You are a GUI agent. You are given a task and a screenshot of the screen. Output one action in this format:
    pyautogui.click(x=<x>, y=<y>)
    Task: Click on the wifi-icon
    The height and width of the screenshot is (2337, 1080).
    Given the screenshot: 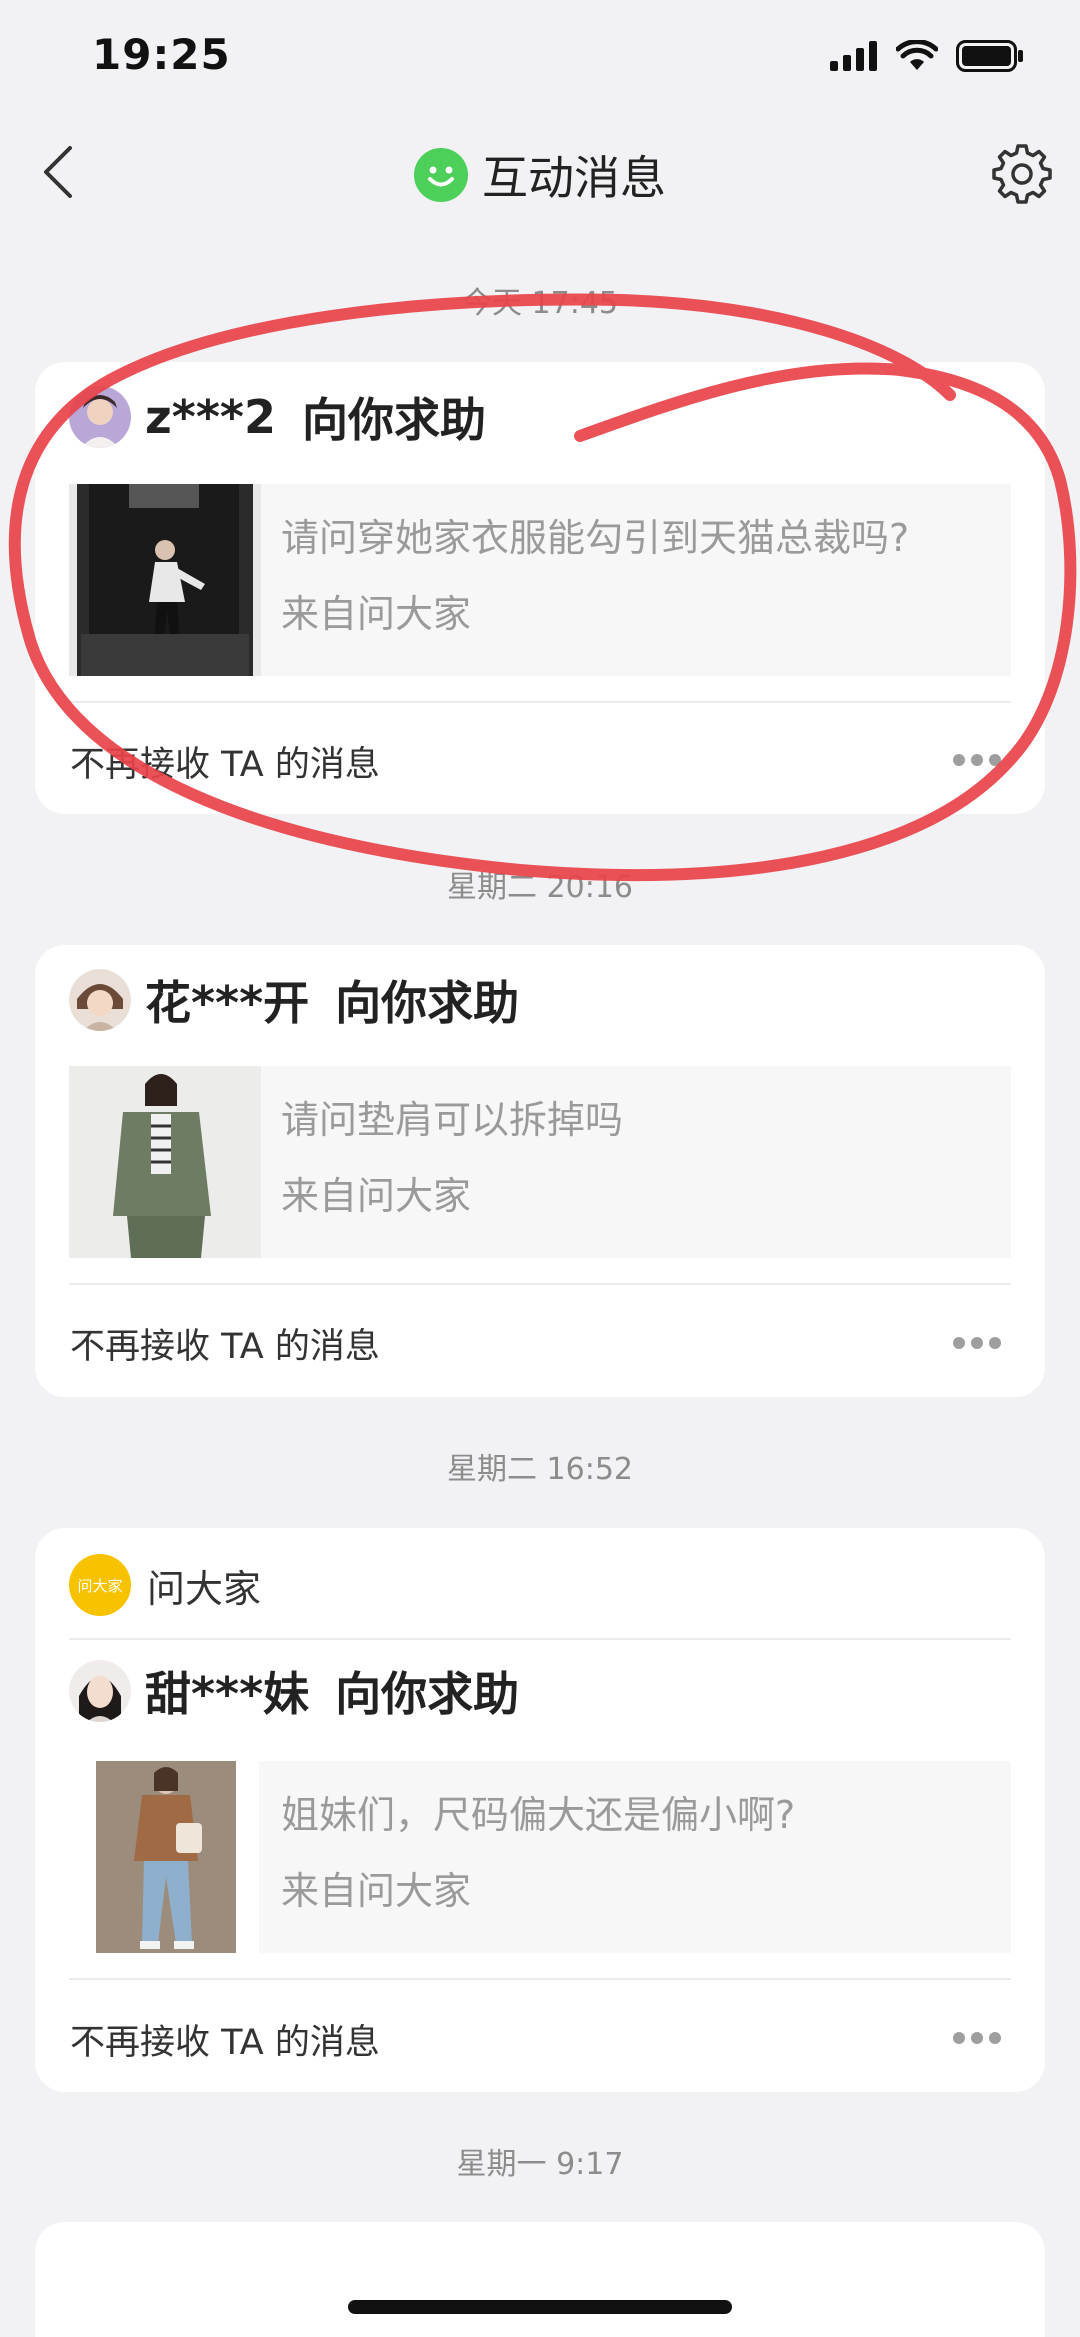 What is the action you would take?
    pyautogui.click(x=917, y=55)
    